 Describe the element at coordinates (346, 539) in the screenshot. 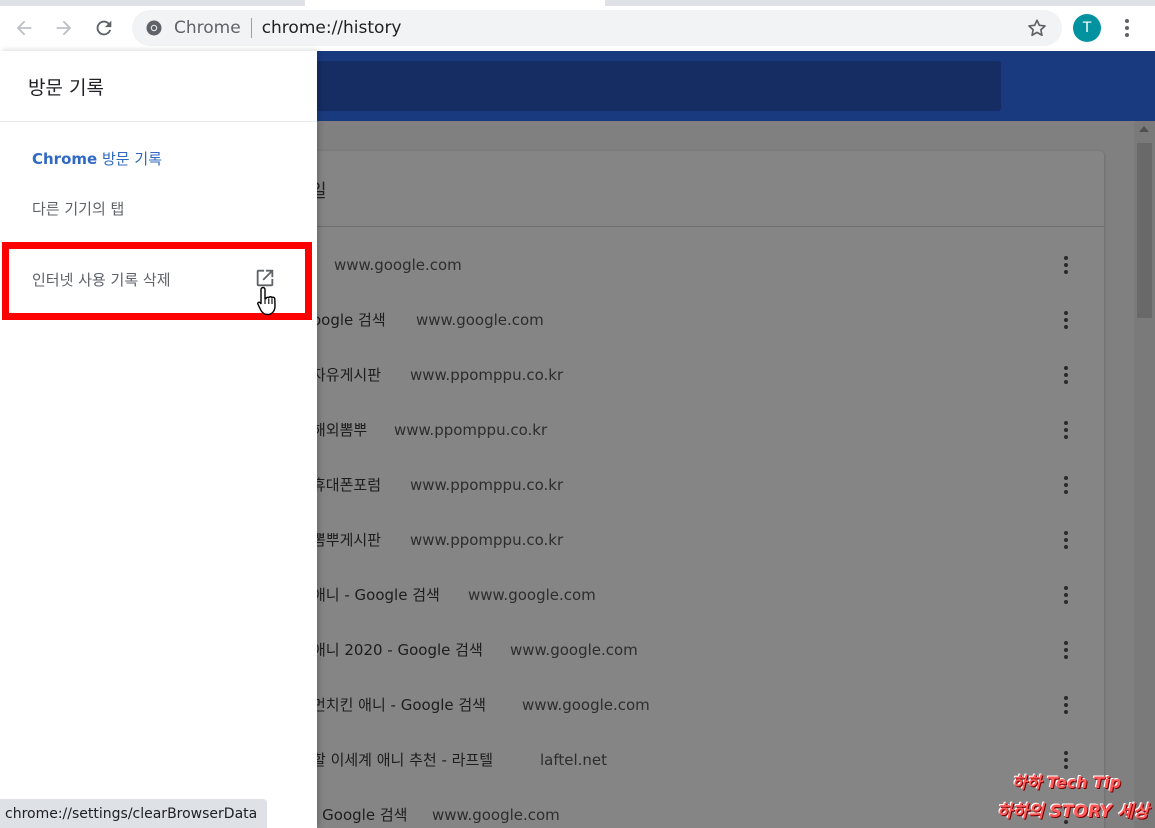

I see `history-row-title: 뽐뿌게시판` at that location.